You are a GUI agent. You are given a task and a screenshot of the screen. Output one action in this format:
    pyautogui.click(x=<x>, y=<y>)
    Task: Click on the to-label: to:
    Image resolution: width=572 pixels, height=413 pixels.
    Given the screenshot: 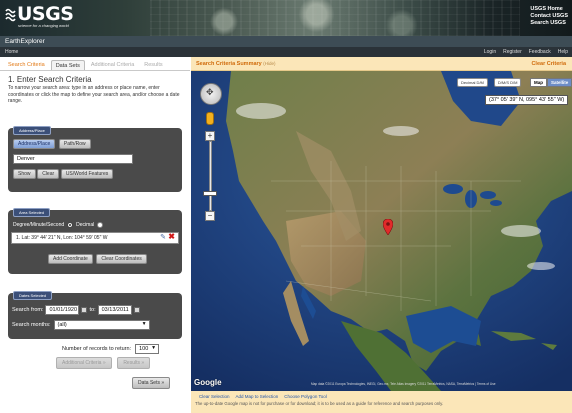 What is the action you would take?
    pyautogui.click(x=92, y=310)
    